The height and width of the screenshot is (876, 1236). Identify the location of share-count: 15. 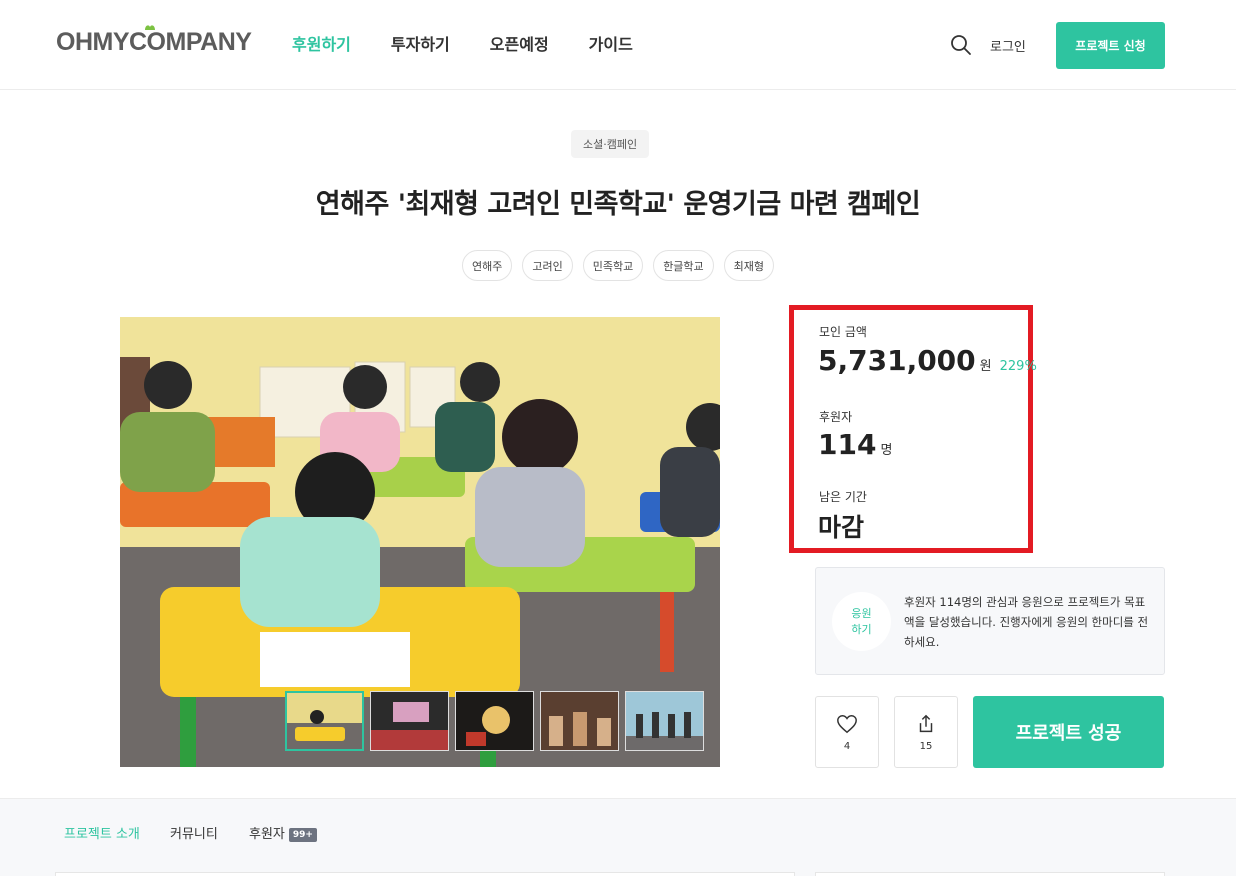
(926, 746).